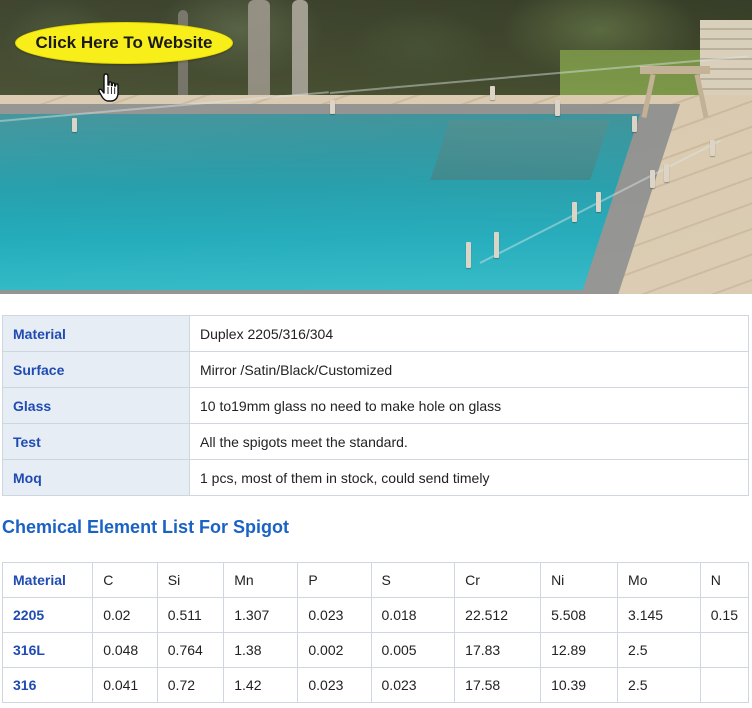 The image size is (752, 708). What do you see at coordinates (413, 650) in the screenshot?
I see `table-cell: 0.005` at bounding box center [413, 650].